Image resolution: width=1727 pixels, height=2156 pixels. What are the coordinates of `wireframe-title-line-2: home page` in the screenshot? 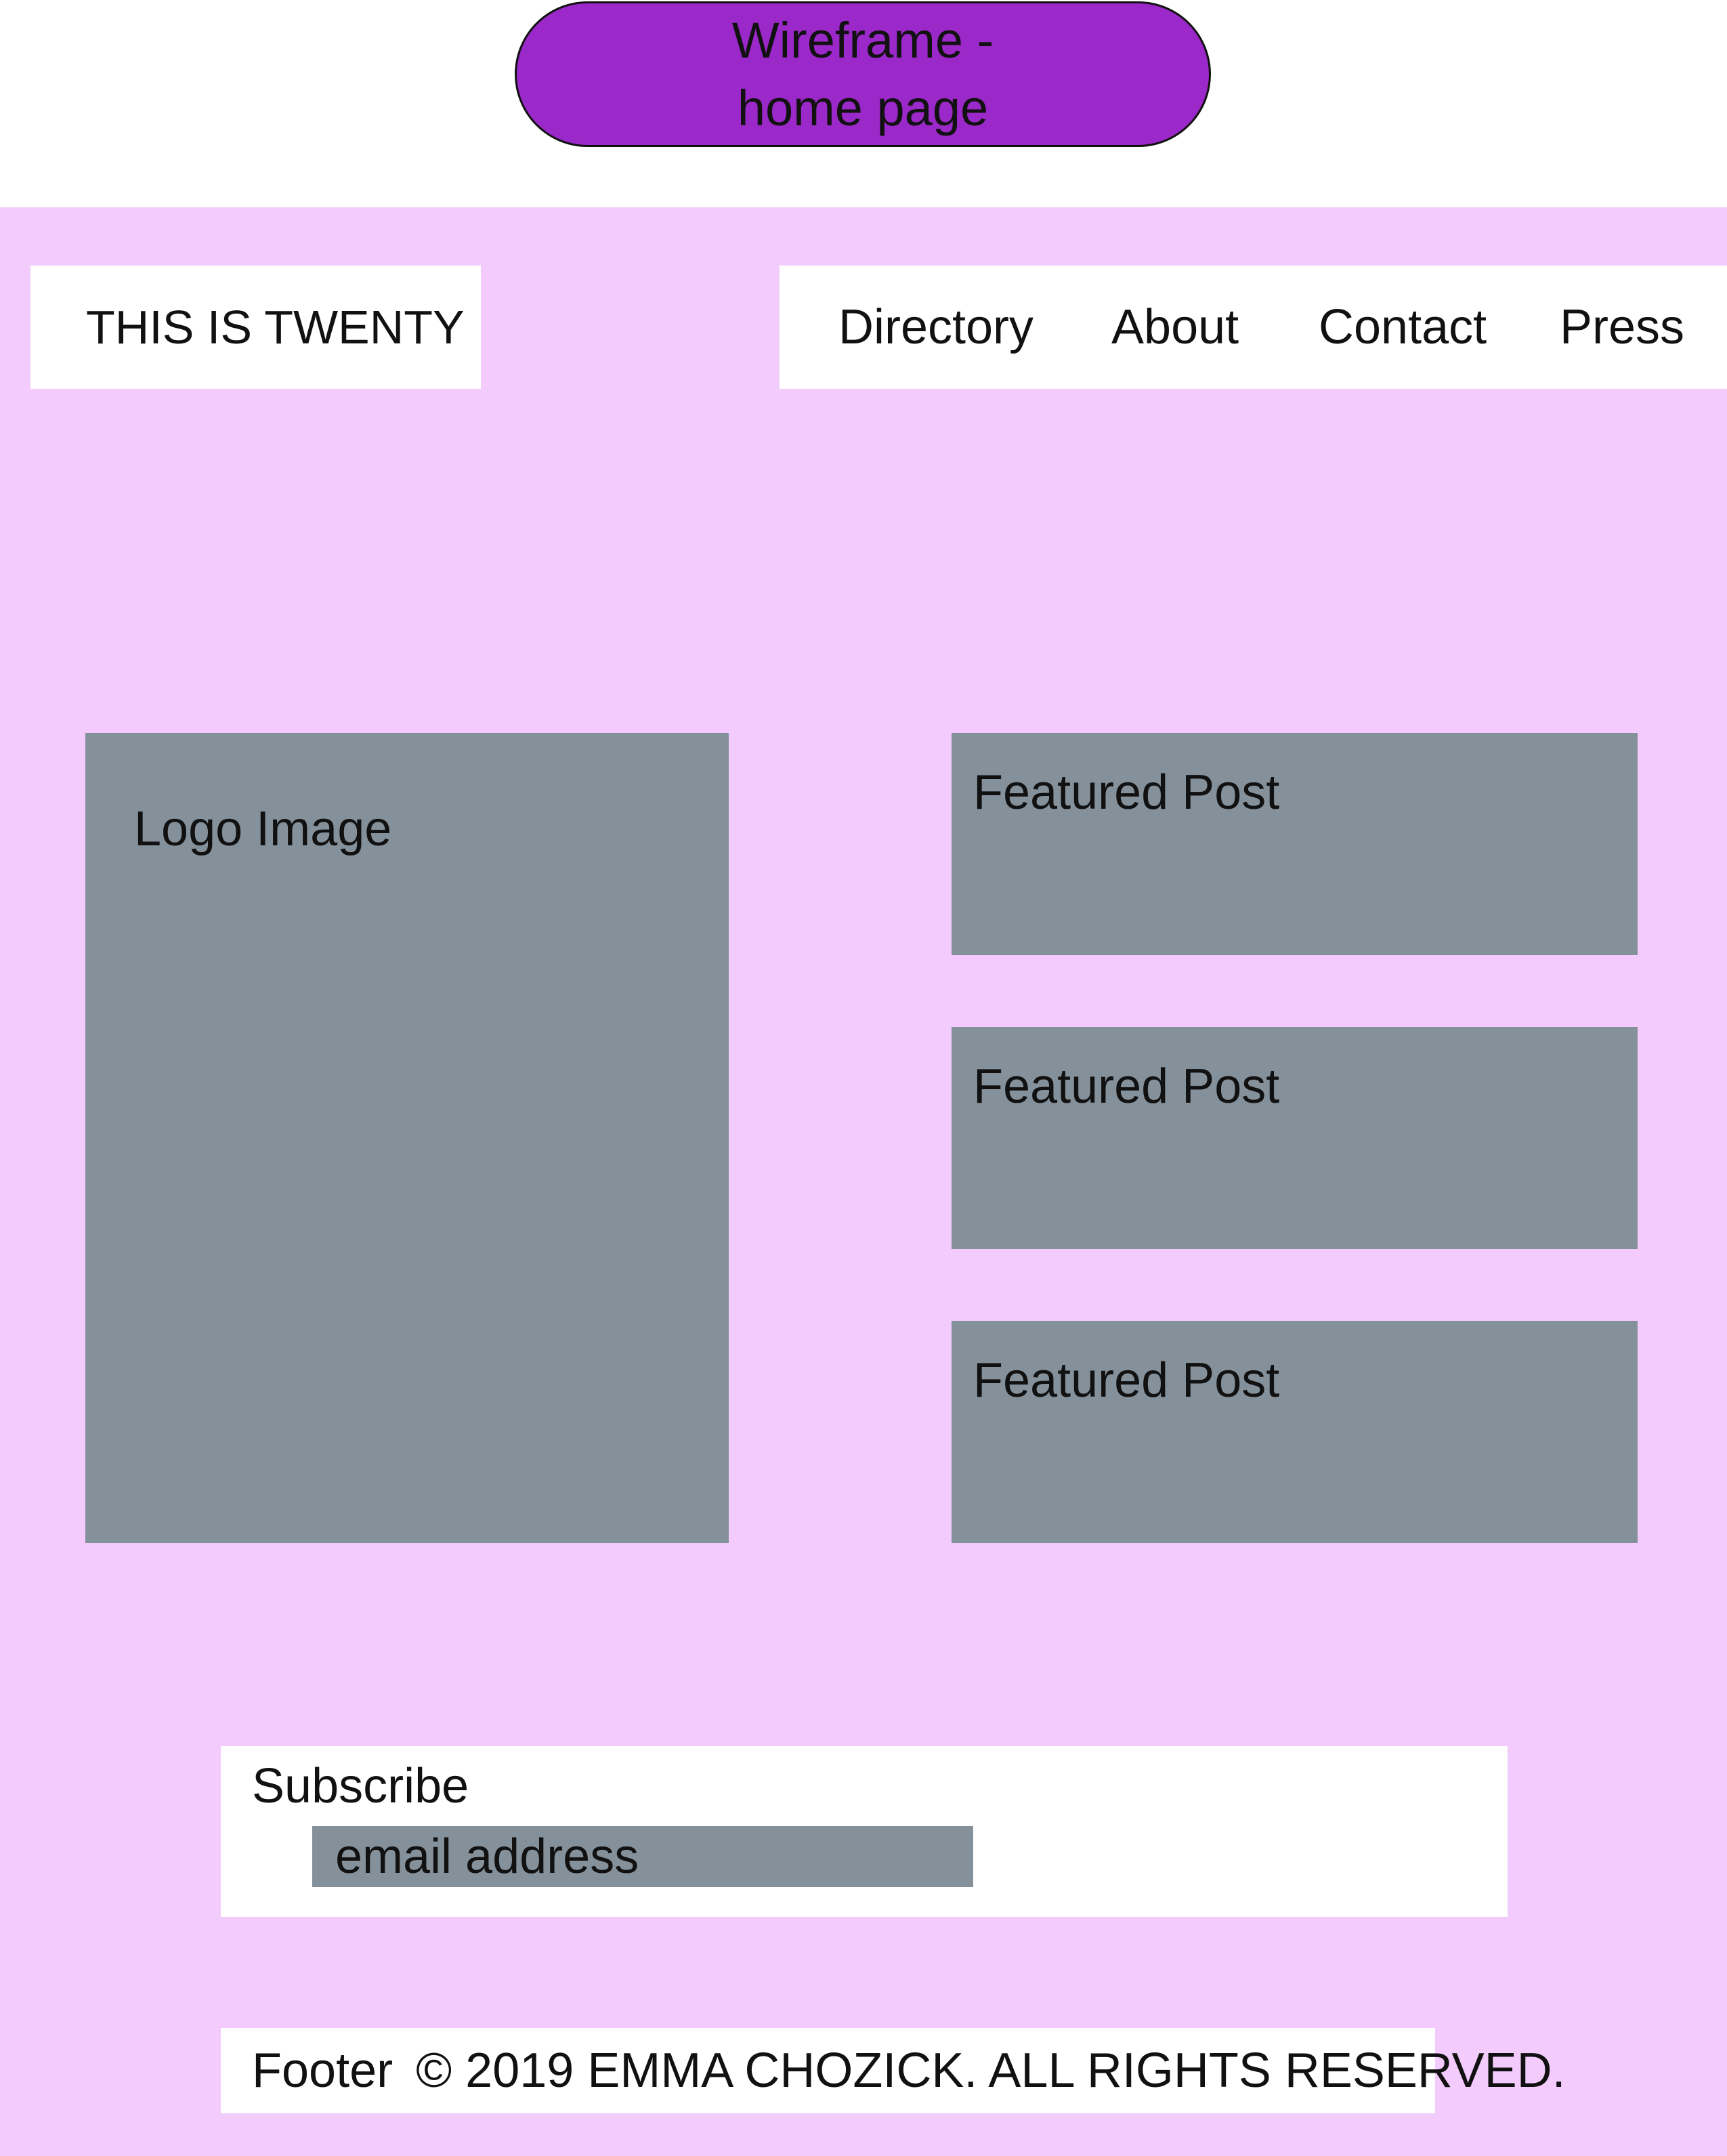 It's located at (863, 107).